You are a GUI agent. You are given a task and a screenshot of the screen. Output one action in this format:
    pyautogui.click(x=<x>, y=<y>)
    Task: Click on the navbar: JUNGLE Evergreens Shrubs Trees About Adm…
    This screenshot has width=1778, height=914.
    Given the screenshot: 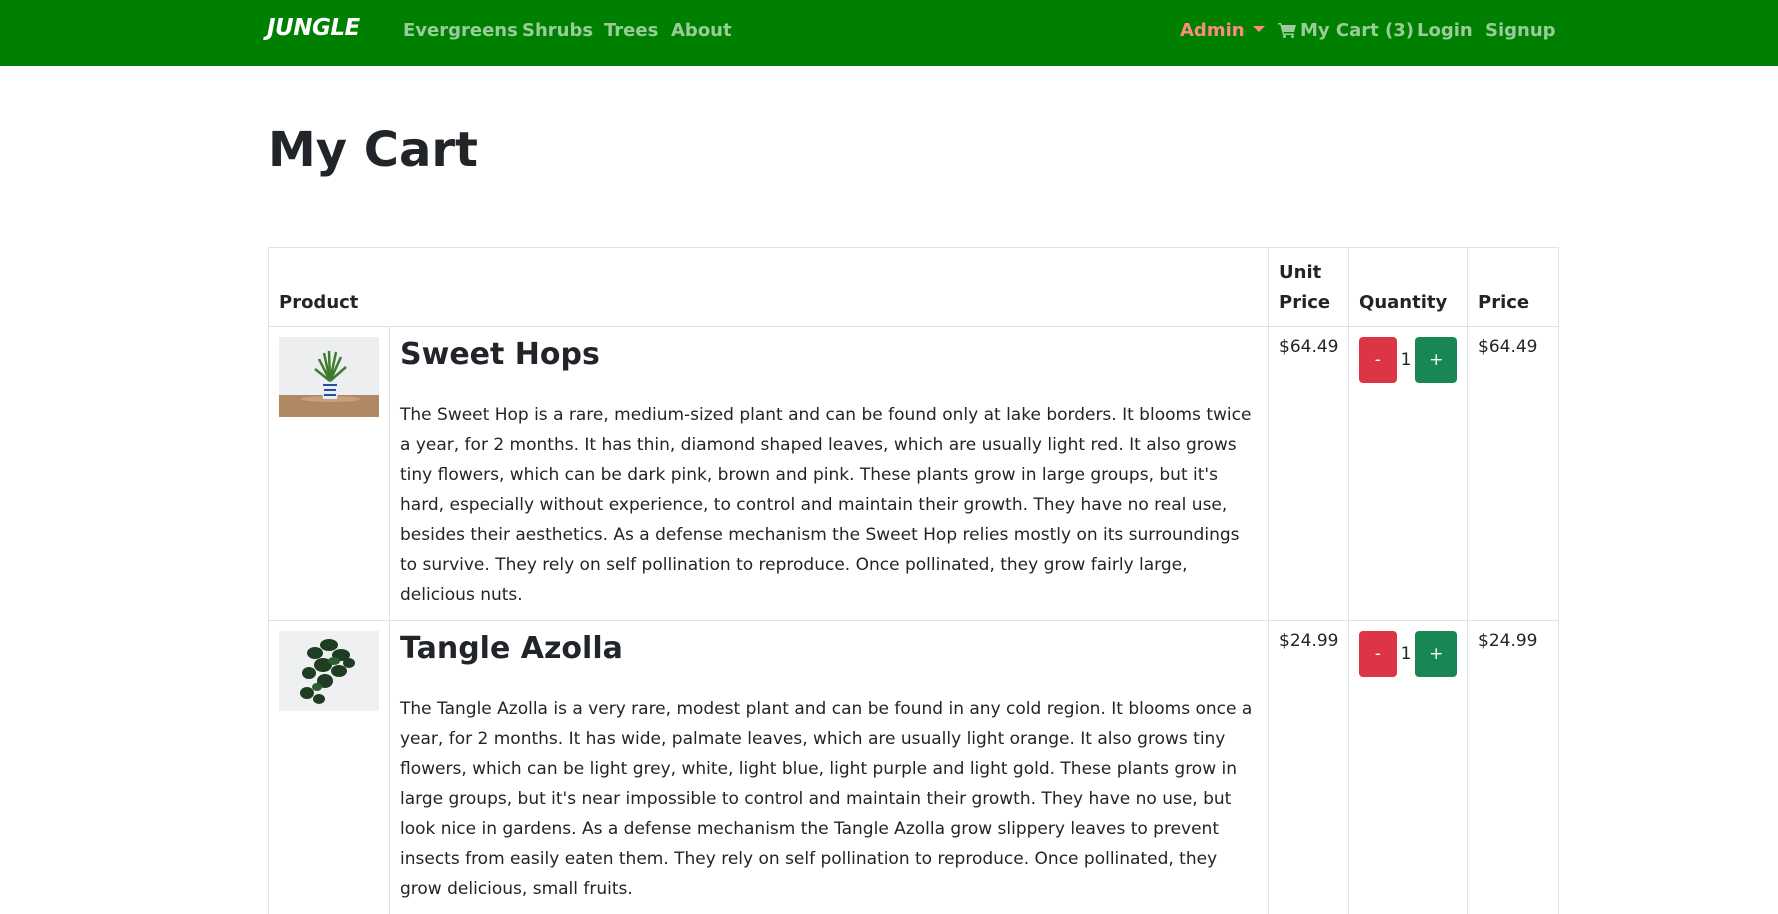 What is the action you would take?
    pyautogui.click(x=889, y=33)
    